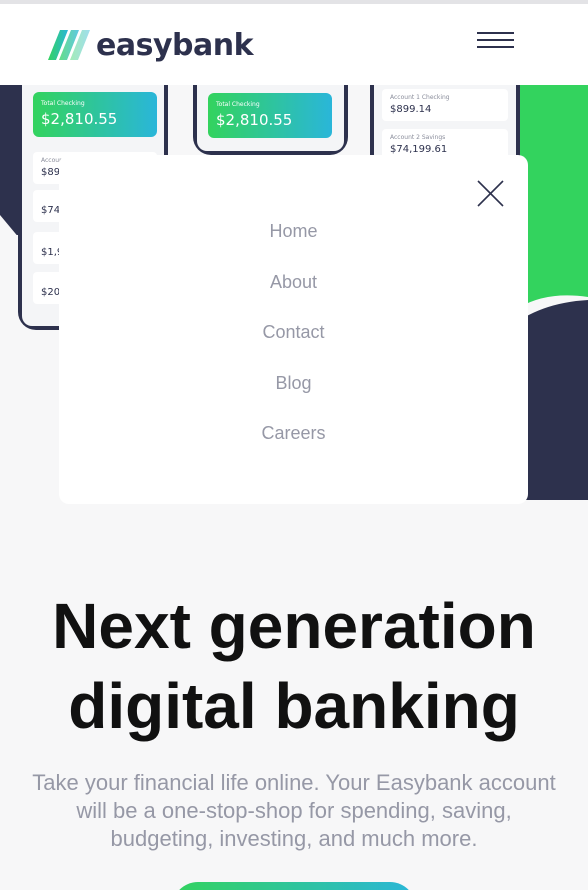 Image resolution: width=588 pixels, height=890 pixels. What do you see at coordinates (293, 383) in the screenshot?
I see `nav-link-blog: Blog` at bounding box center [293, 383].